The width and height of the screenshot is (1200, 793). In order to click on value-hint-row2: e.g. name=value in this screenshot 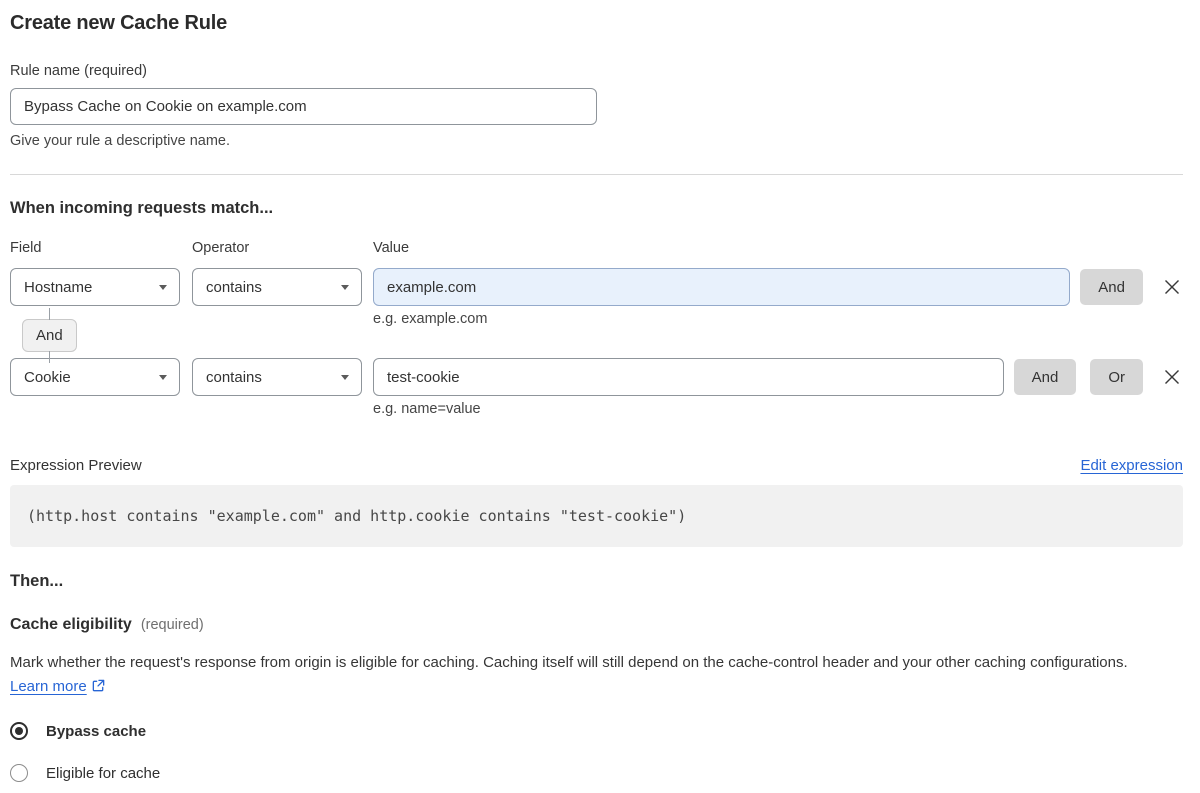, I will do `click(427, 409)`.